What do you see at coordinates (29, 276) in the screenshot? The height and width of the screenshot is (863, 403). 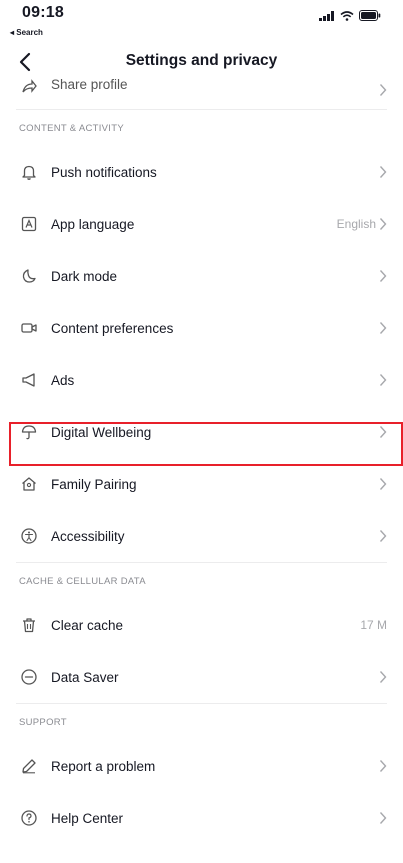 I see `moon-icon` at bounding box center [29, 276].